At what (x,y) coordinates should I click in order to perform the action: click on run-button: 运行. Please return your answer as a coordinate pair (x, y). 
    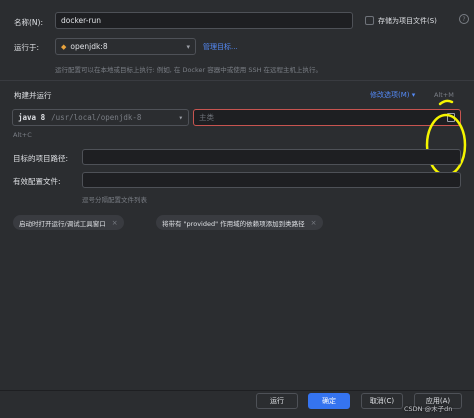
    Looking at the image, I should click on (277, 401).